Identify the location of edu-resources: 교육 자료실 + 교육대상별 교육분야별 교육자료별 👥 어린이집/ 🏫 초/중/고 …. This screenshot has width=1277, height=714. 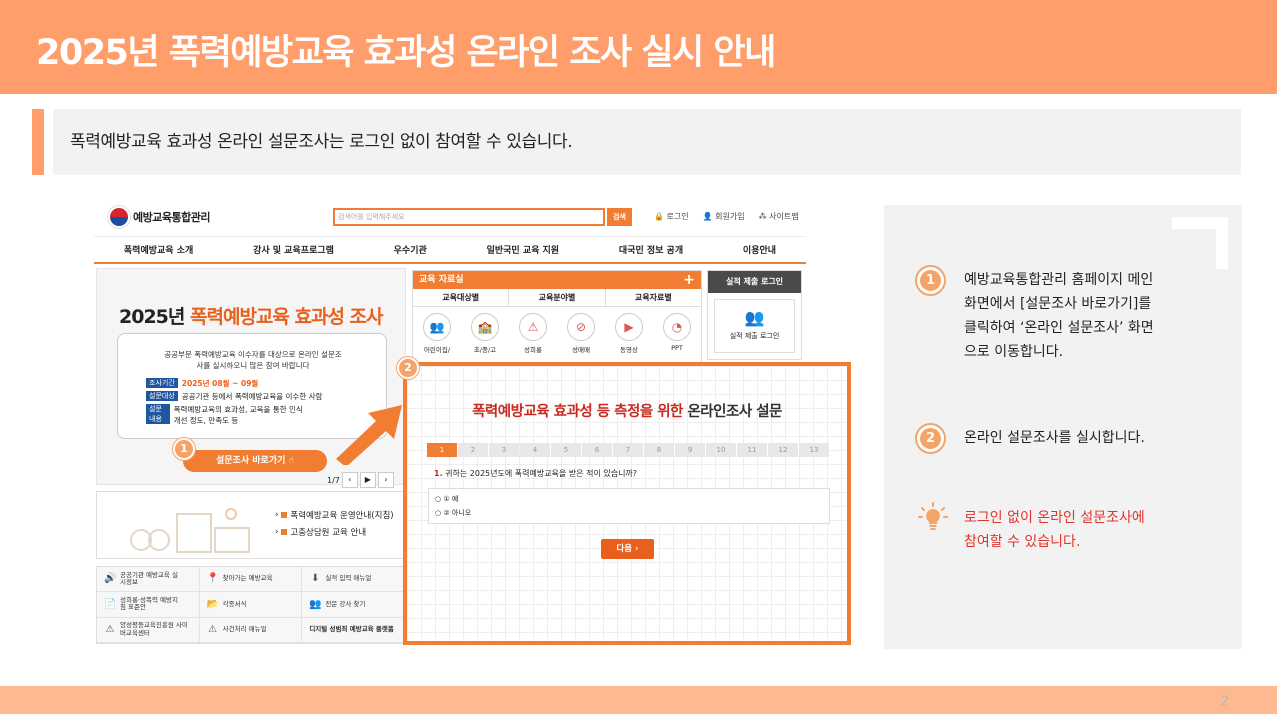
(557, 320).